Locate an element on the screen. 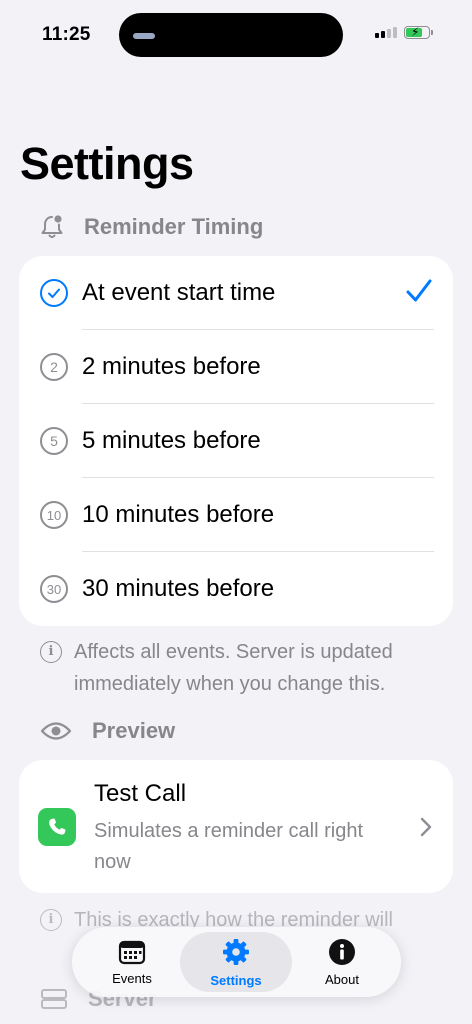 This screenshot has height=1024, width=472. tab-bar: Events Settings About is located at coordinates (236, 962).